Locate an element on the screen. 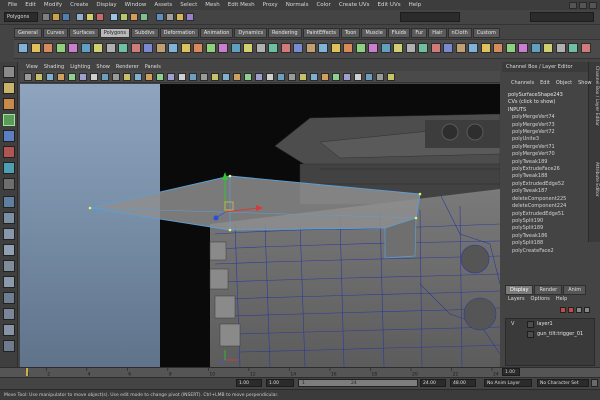  menu-normals: Normals is located at coordinates (297, 5).